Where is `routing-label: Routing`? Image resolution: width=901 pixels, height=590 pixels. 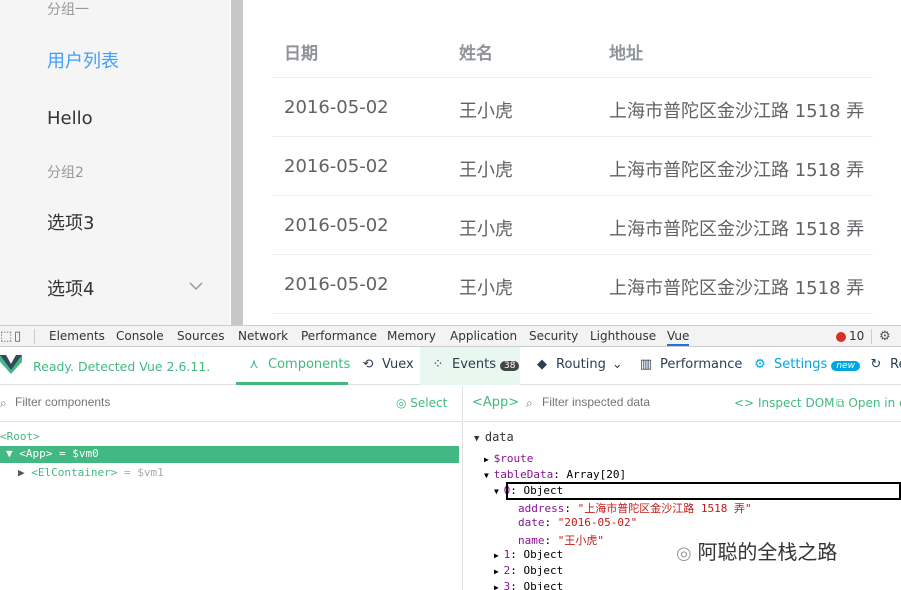 routing-label: Routing is located at coordinates (581, 364).